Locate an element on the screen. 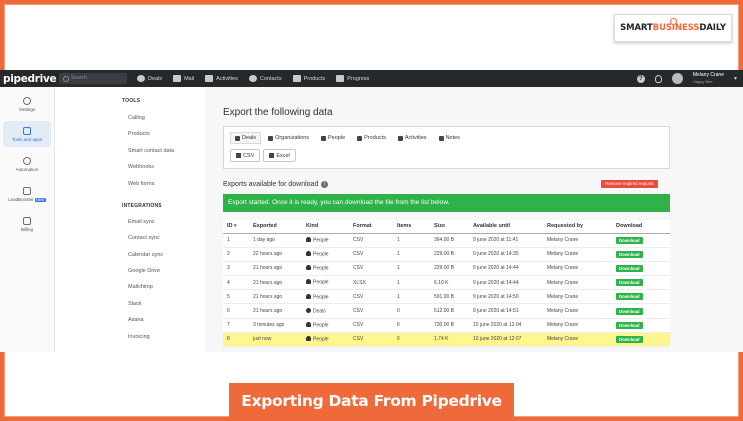 This screenshot has width=743, height=421. tab-people: People is located at coordinates (333, 138).